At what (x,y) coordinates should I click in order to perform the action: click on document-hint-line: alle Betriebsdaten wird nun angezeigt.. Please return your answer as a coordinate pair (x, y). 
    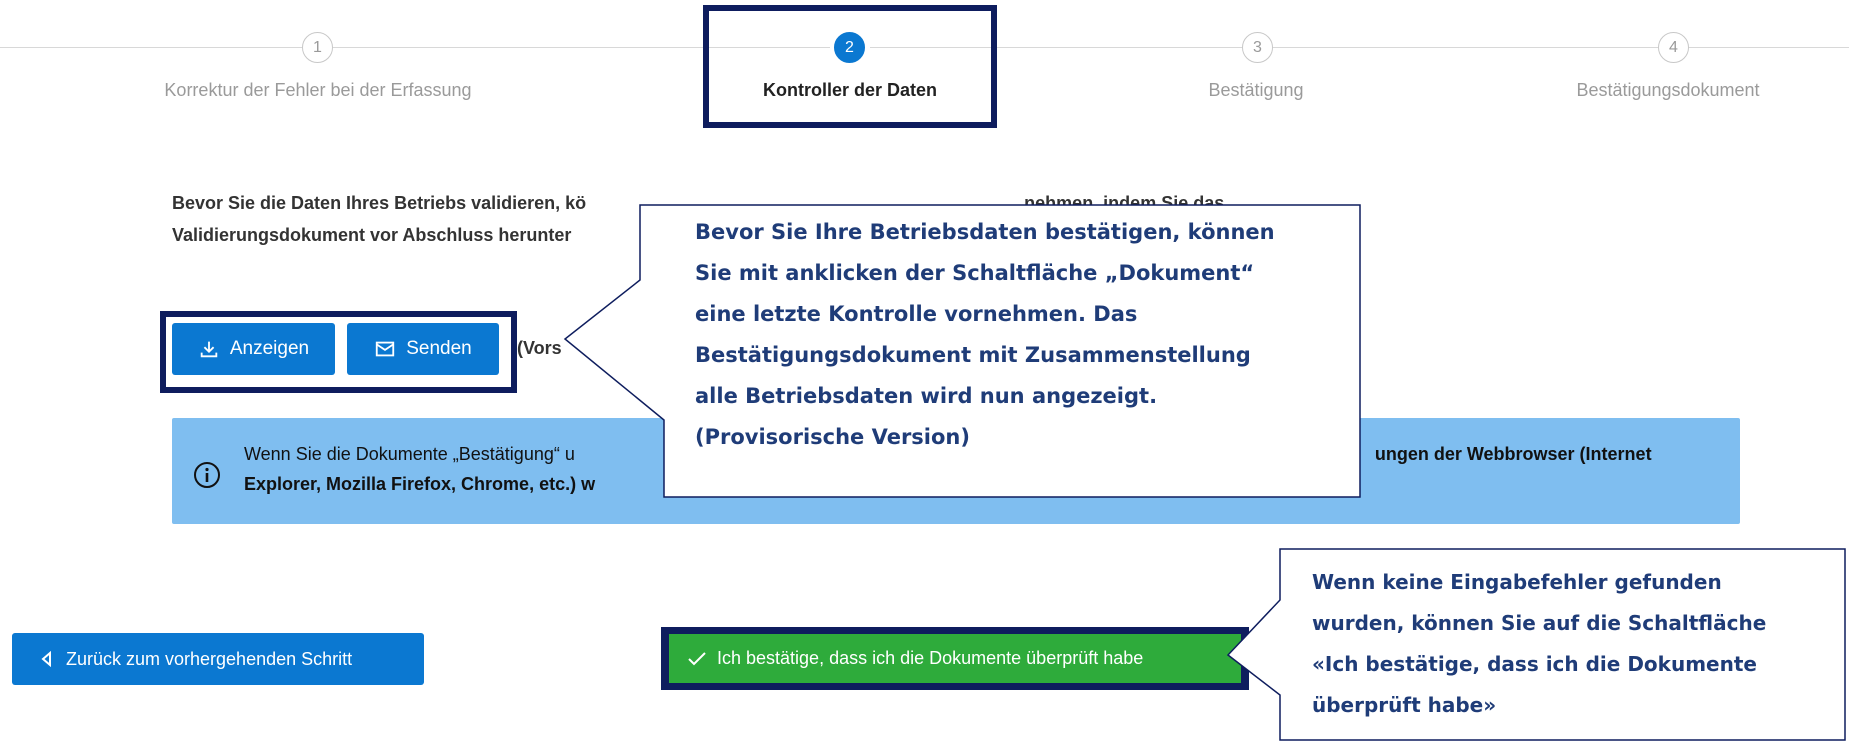
    Looking at the image, I should click on (926, 396).